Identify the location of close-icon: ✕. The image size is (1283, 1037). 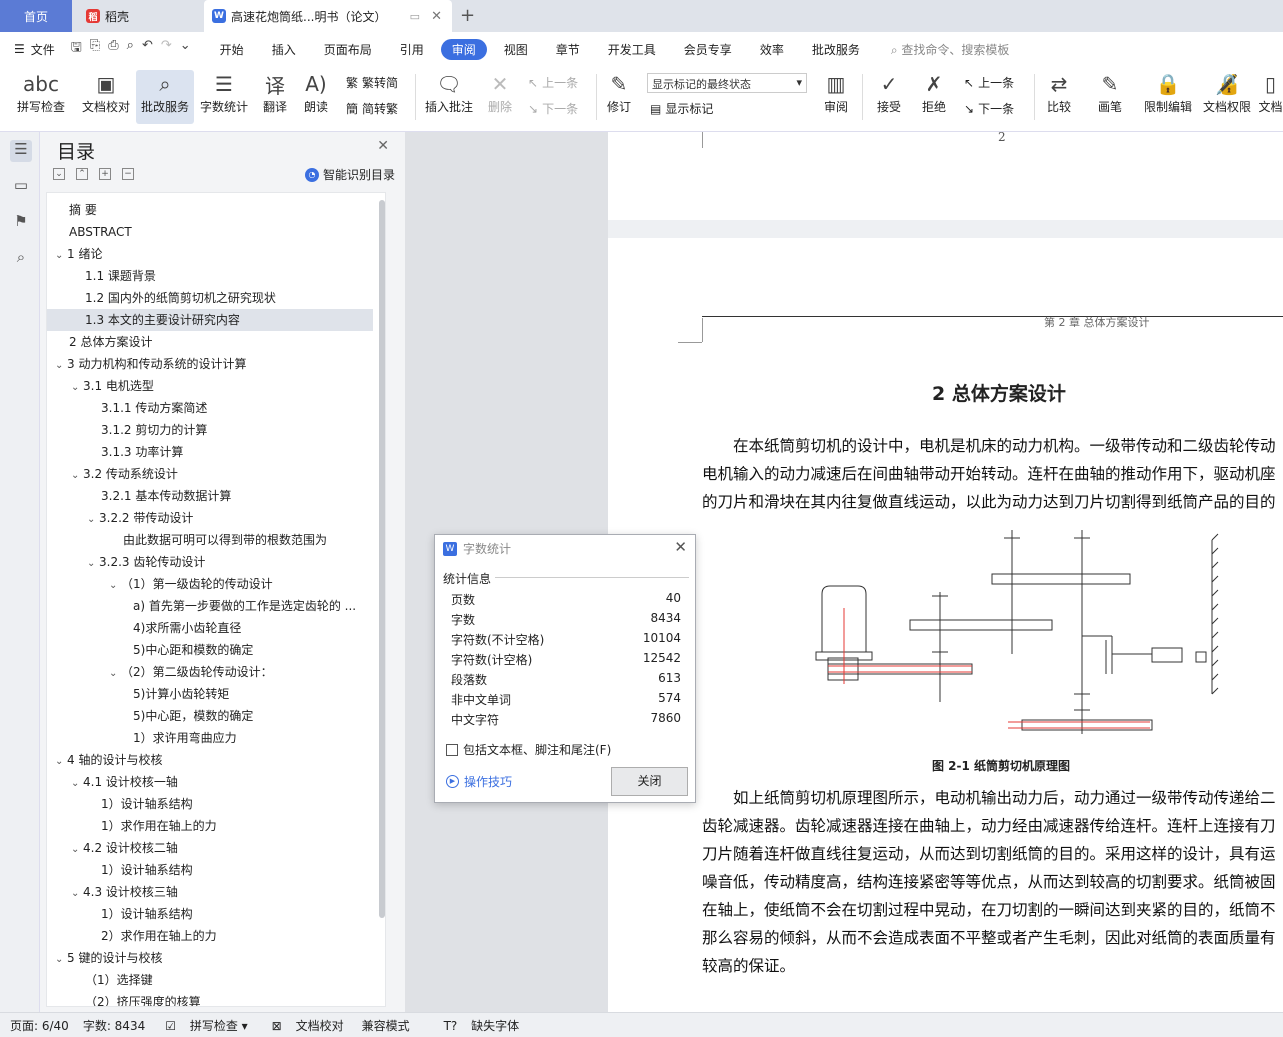
(383, 146).